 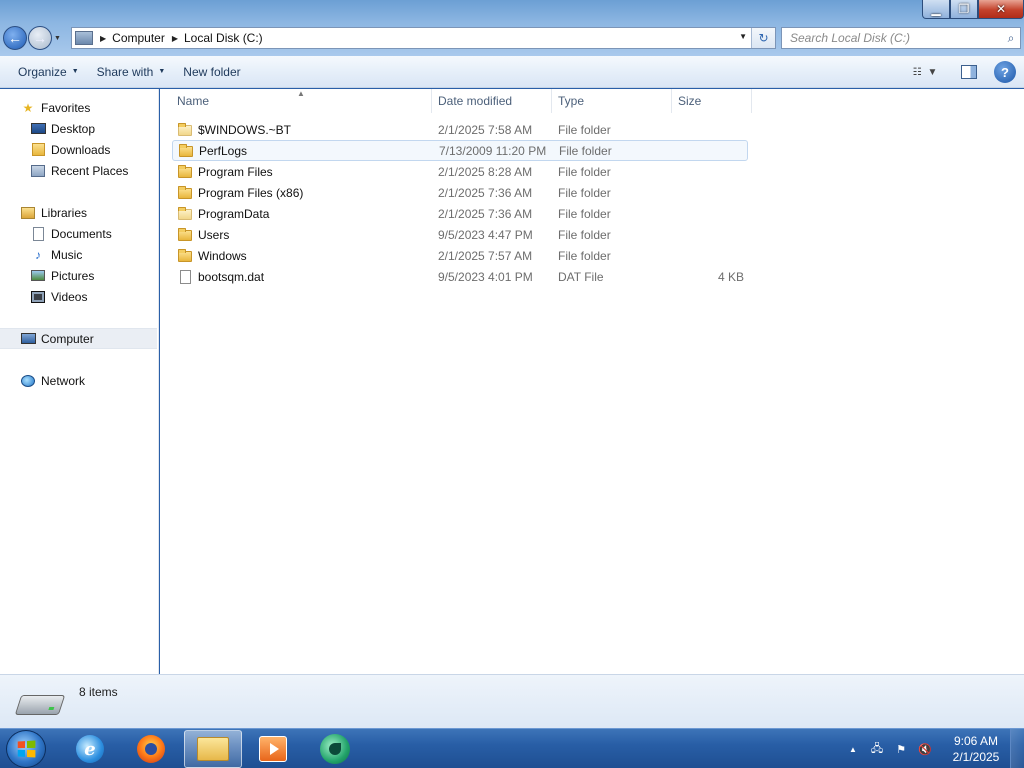 I want to click on minimize-icon: ▁, so click(x=936, y=9).